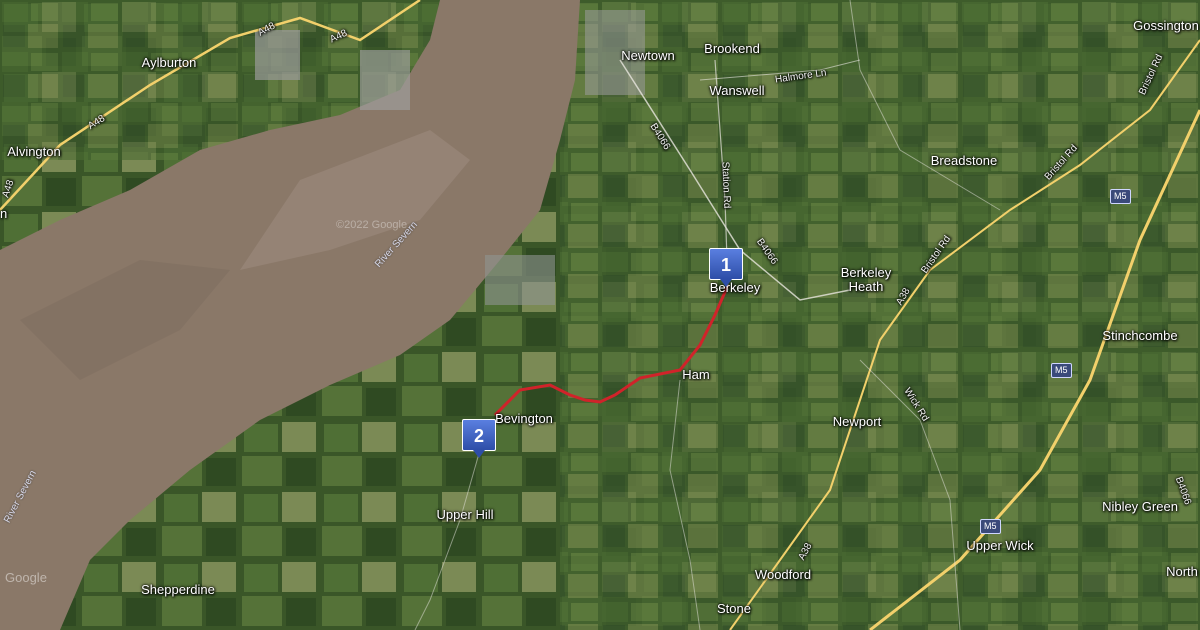 This screenshot has width=1200, height=630. I want to click on place-label-nibley-green: Nibley Green, so click(1140, 506).